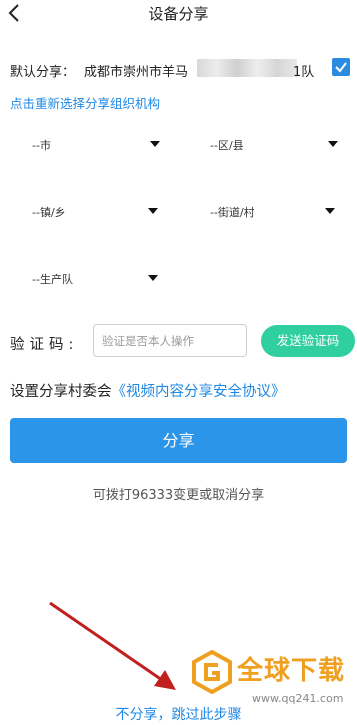  Describe the element at coordinates (41, 145) in the screenshot. I see `city-select-label: --市` at that location.